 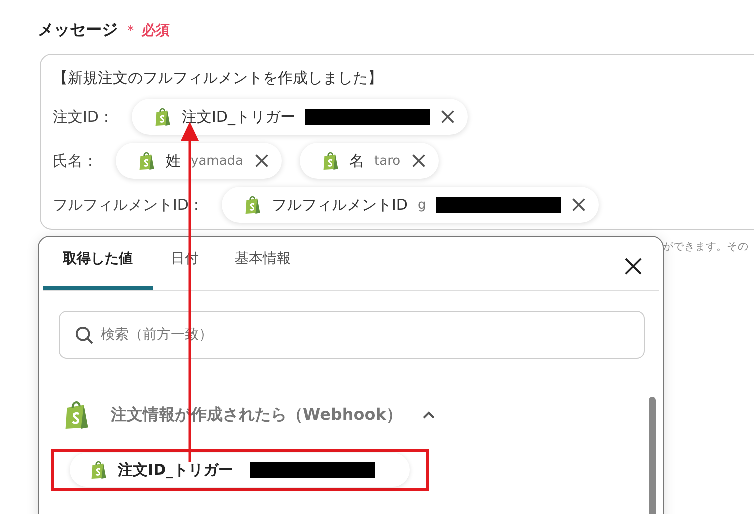 I want to click on tab: 基本情報, so click(x=263, y=270).